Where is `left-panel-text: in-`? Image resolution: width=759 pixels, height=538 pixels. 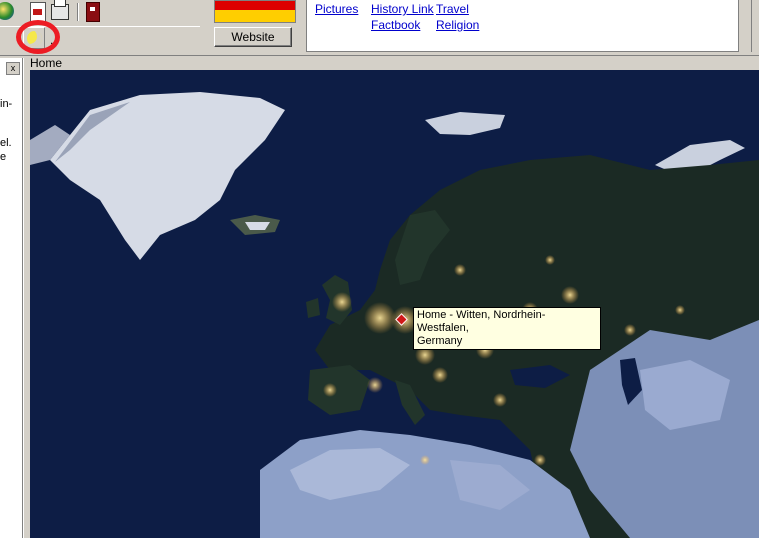
left-panel-text: in- is located at coordinates (6, 104).